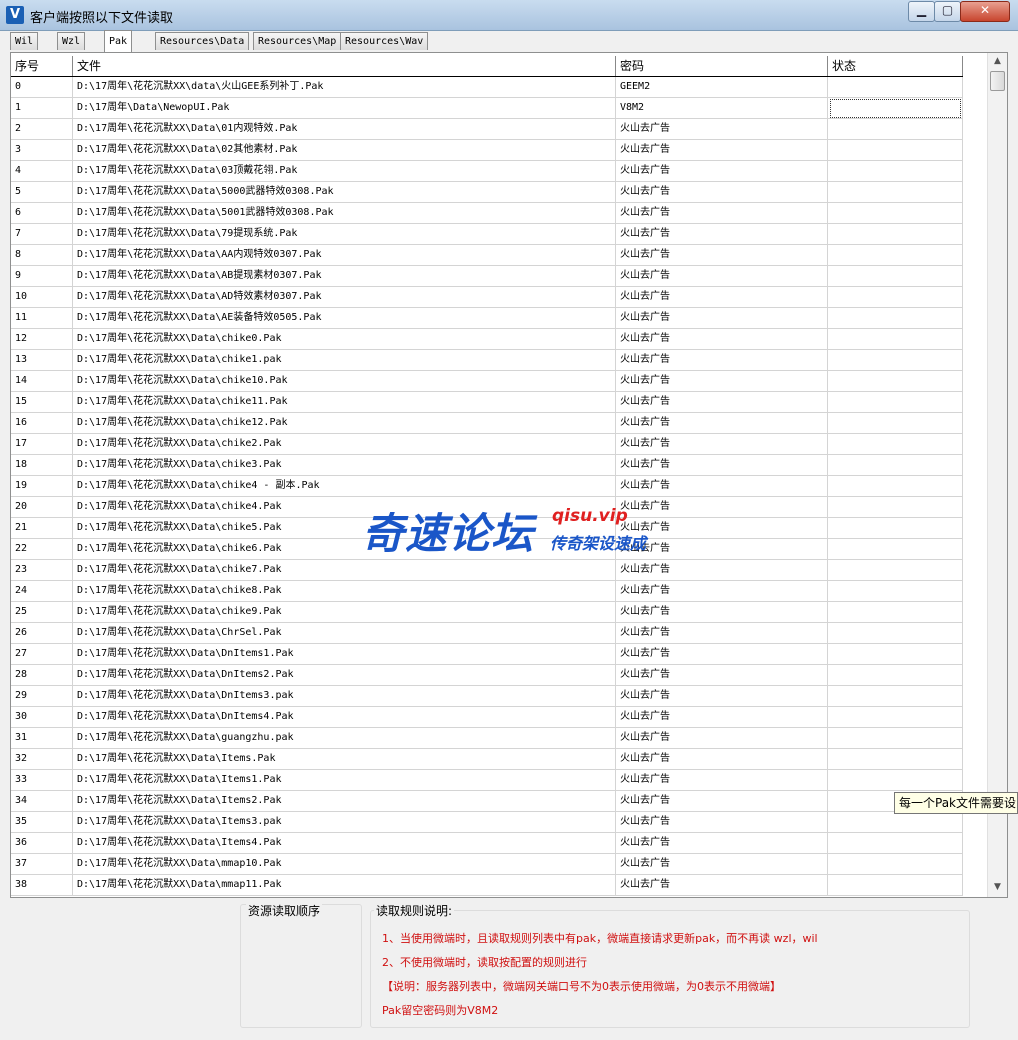 The width and height of the screenshot is (1018, 1040). Describe the element at coordinates (487, 696) in the screenshot. I see `table-row: 29 D:\17周年\花花沉默XX\Data\DnItems3.pak 火山去广告` at that location.